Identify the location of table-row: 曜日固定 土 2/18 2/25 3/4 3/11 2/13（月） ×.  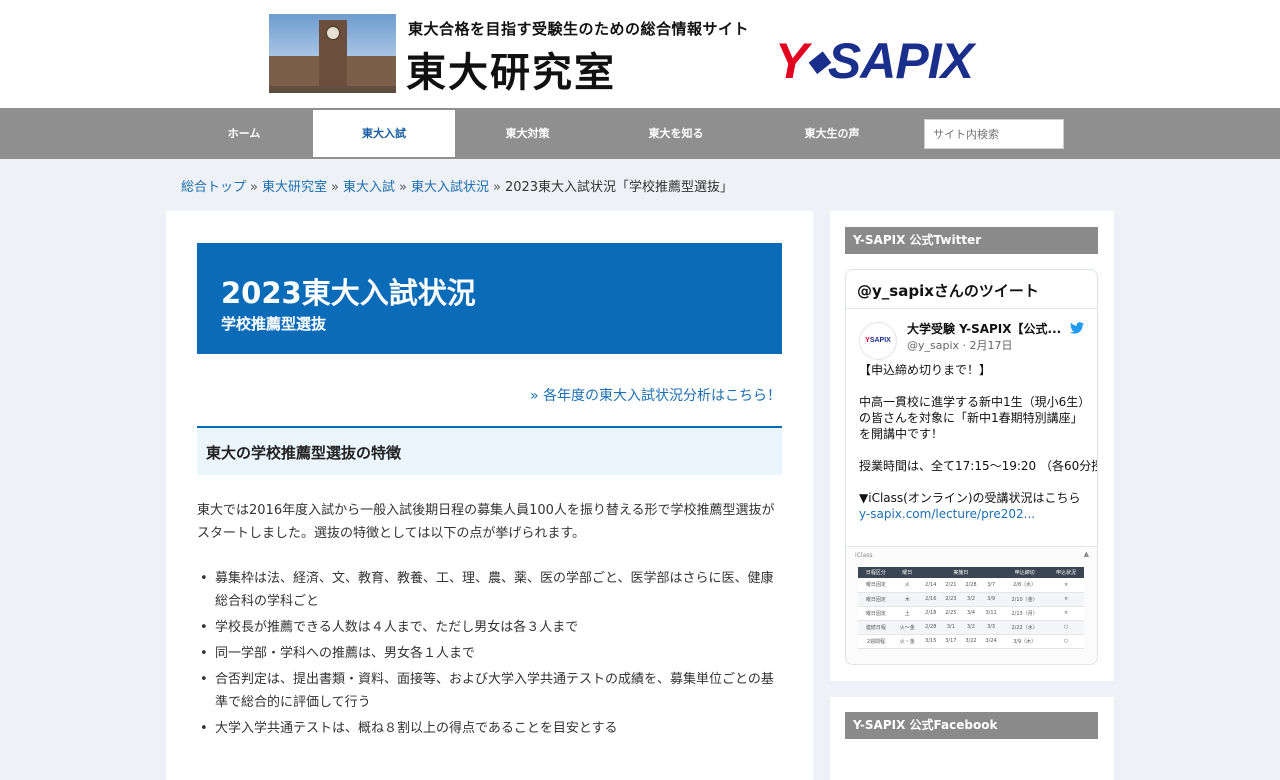
(971, 613).